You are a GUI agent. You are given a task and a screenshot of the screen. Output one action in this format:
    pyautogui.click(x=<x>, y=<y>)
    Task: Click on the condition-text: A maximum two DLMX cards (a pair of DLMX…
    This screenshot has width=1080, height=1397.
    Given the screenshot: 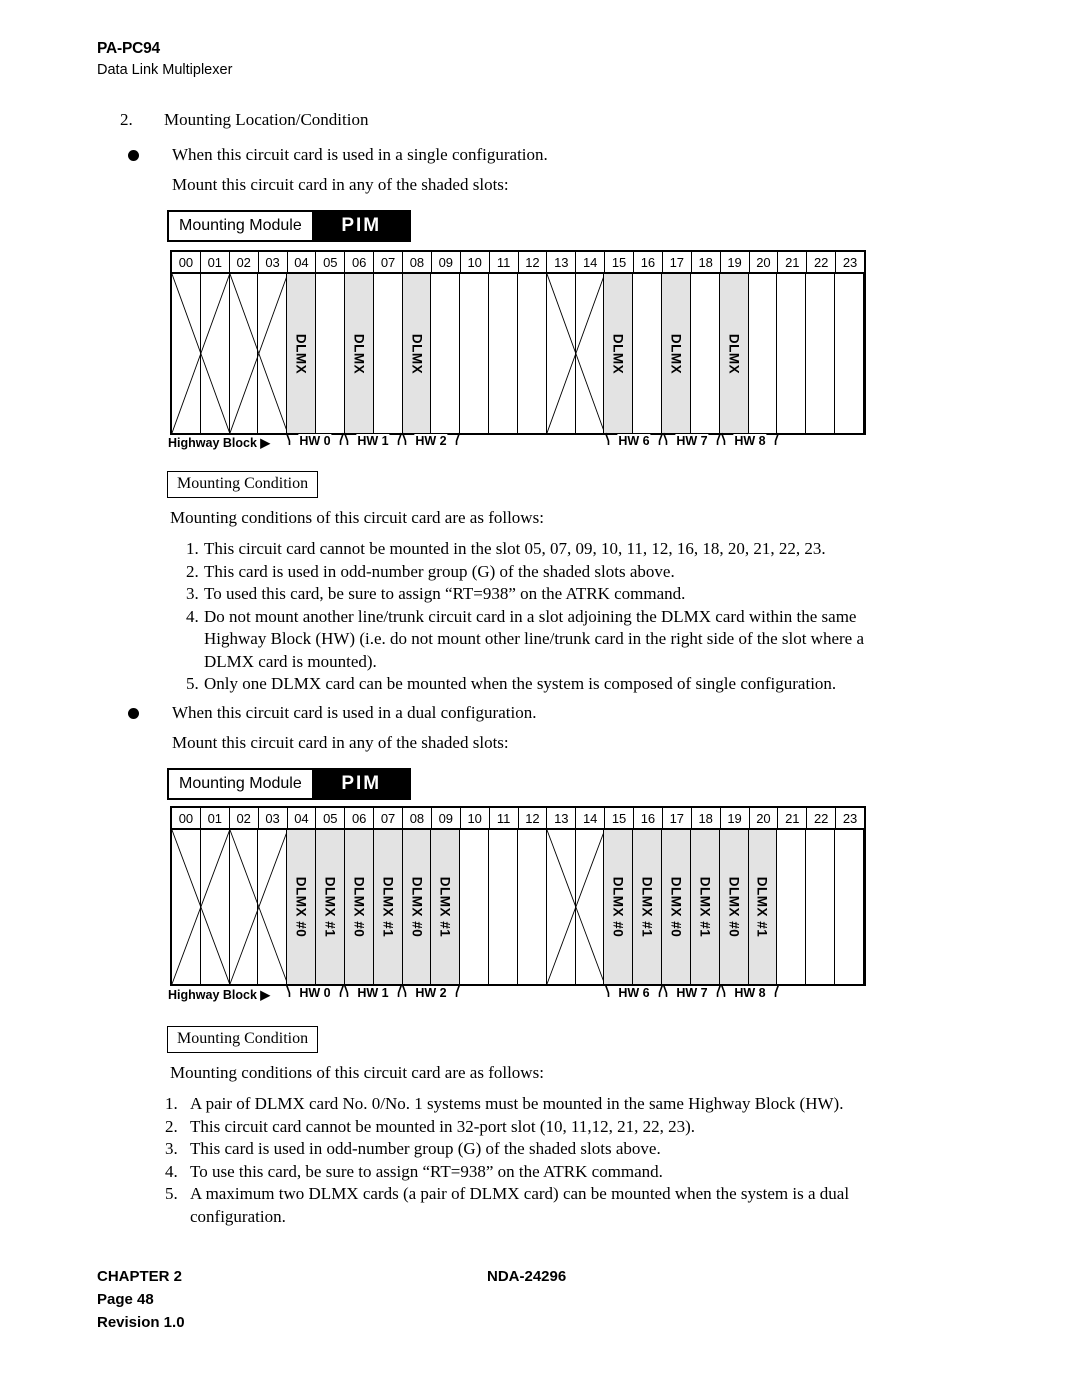 What is the action you would take?
    pyautogui.click(x=520, y=1193)
    